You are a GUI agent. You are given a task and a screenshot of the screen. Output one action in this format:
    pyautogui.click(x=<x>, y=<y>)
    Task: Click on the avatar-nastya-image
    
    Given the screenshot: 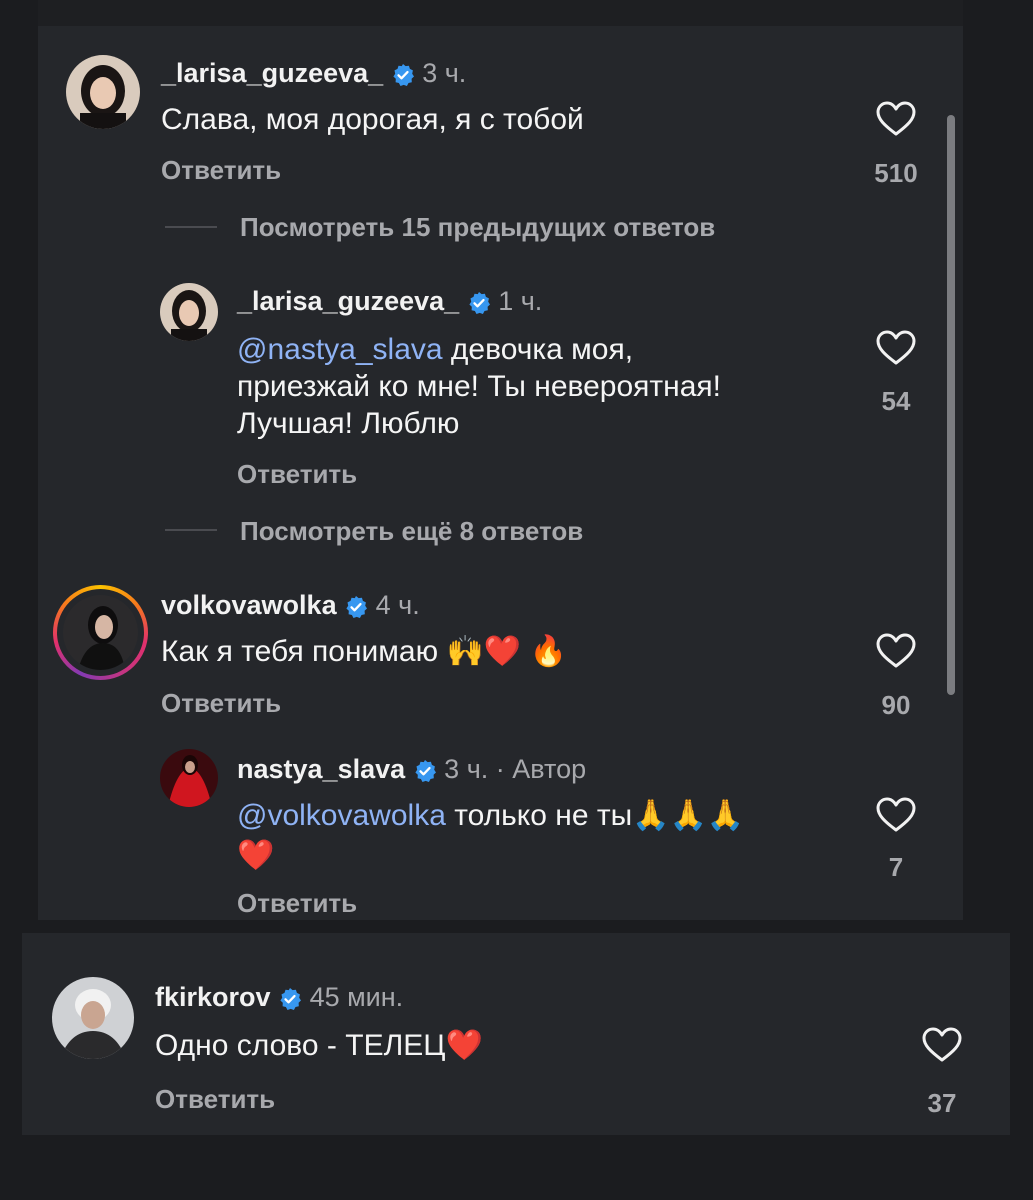 What is the action you would take?
    pyautogui.click(x=189, y=778)
    